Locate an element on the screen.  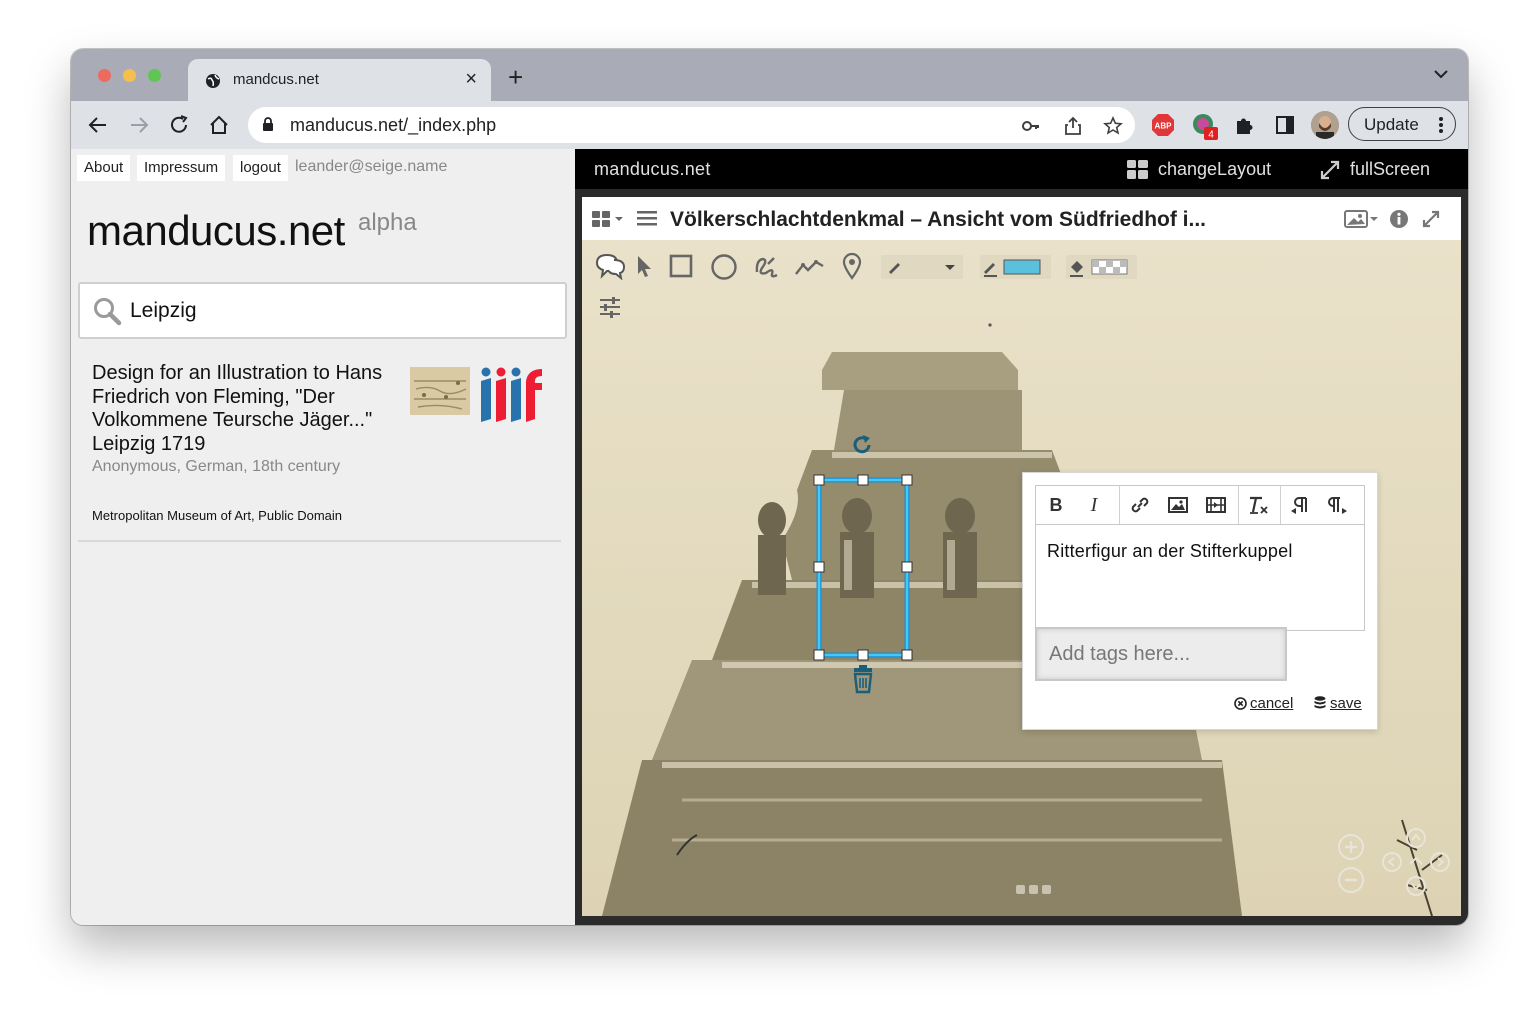
browser-toolbar: manducus.net/_index.php ABP 4 Update is located at coordinates (769, 125).